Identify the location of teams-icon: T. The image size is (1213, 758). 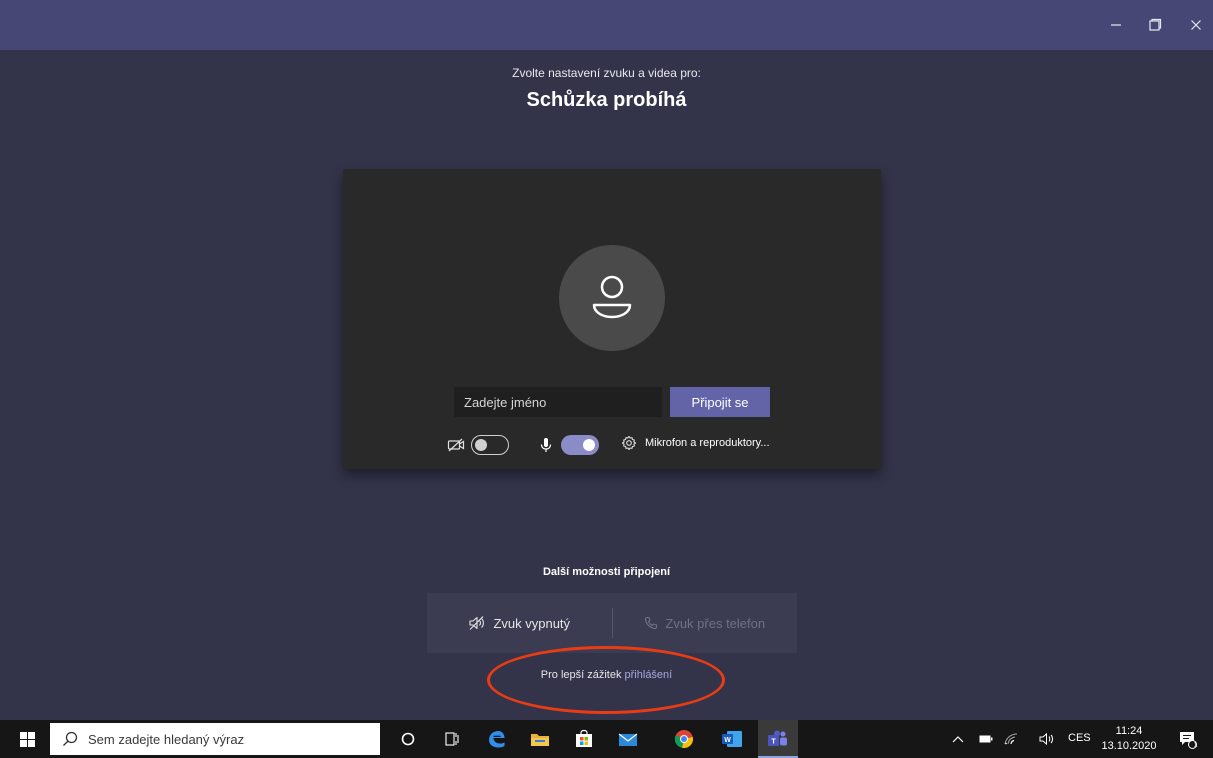
(777, 738).